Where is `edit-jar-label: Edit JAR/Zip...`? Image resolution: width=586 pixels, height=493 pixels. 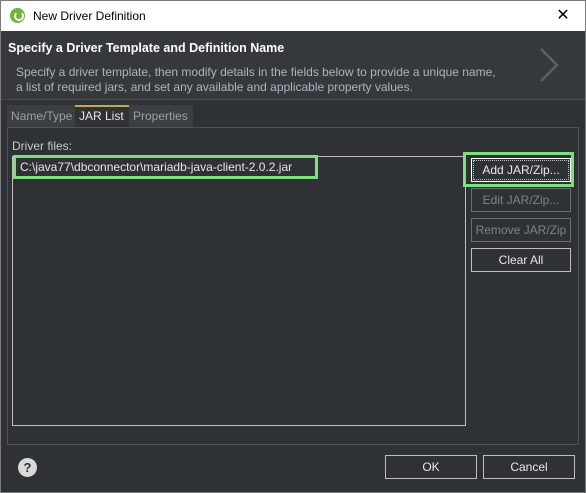
edit-jar-label: Edit JAR/Zip... is located at coordinates (521, 200).